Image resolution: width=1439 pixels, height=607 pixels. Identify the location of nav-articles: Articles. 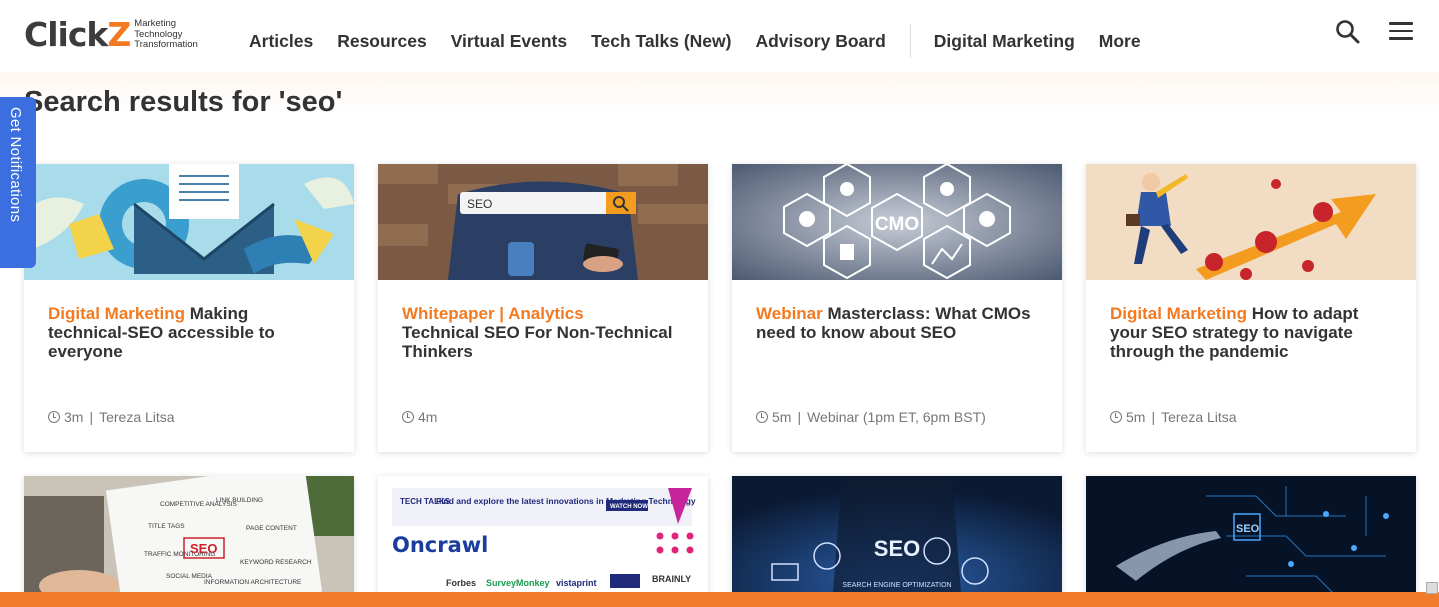
(281, 41).